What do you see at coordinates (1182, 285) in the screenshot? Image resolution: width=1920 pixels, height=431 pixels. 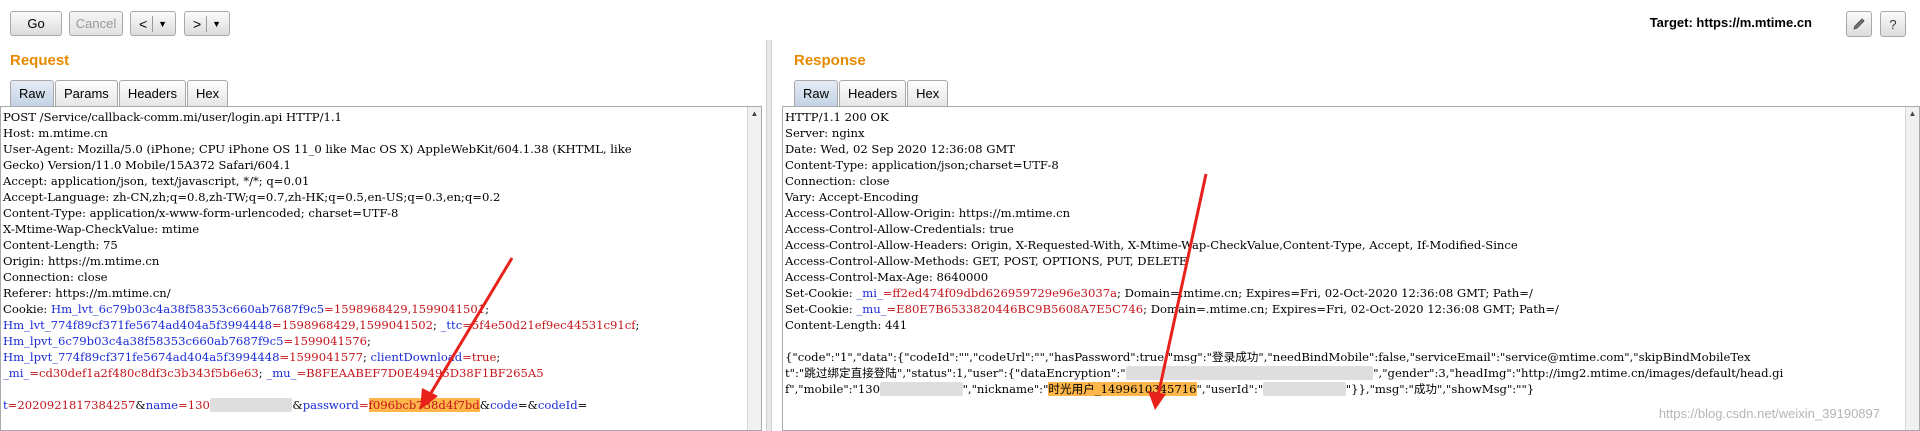 I see `annotation-arrow-response` at bounding box center [1182, 285].